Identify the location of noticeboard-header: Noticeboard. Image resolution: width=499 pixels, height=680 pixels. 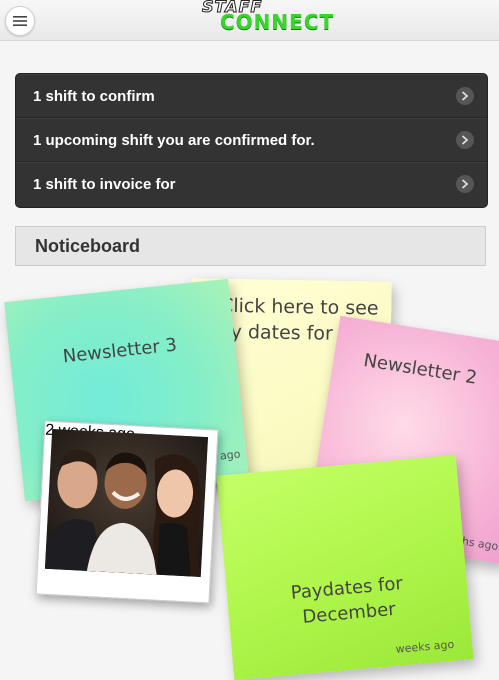
(250, 246).